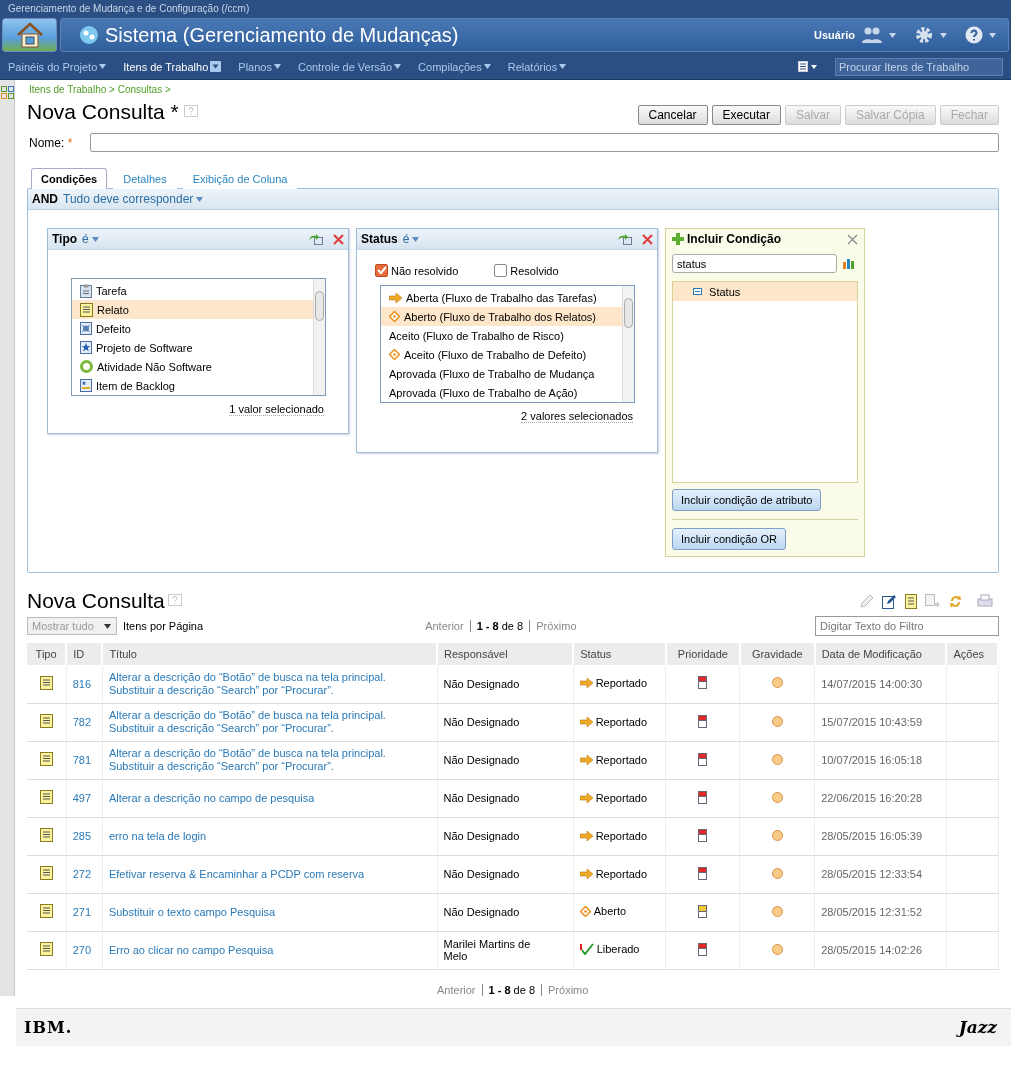 This screenshot has width=1011, height=1067. I want to click on id-link: 497, so click(82, 798).